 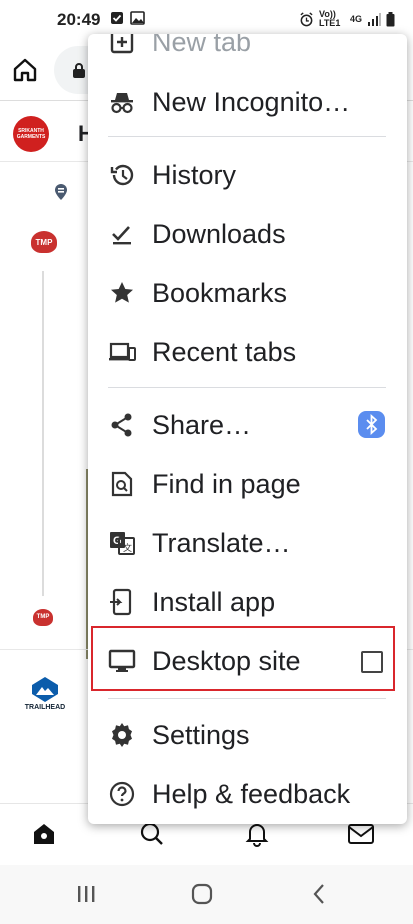 What do you see at coordinates (122, 103) in the screenshot?
I see `incognito-icon` at bounding box center [122, 103].